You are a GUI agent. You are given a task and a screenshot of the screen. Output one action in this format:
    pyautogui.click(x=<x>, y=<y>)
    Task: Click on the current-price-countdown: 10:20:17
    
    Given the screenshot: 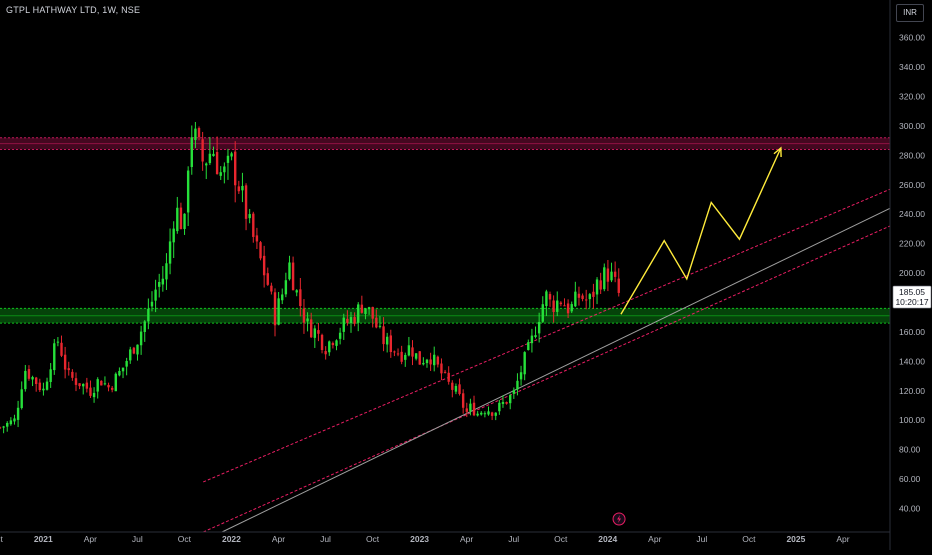 What is the action you would take?
    pyautogui.click(x=911, y=302)
    